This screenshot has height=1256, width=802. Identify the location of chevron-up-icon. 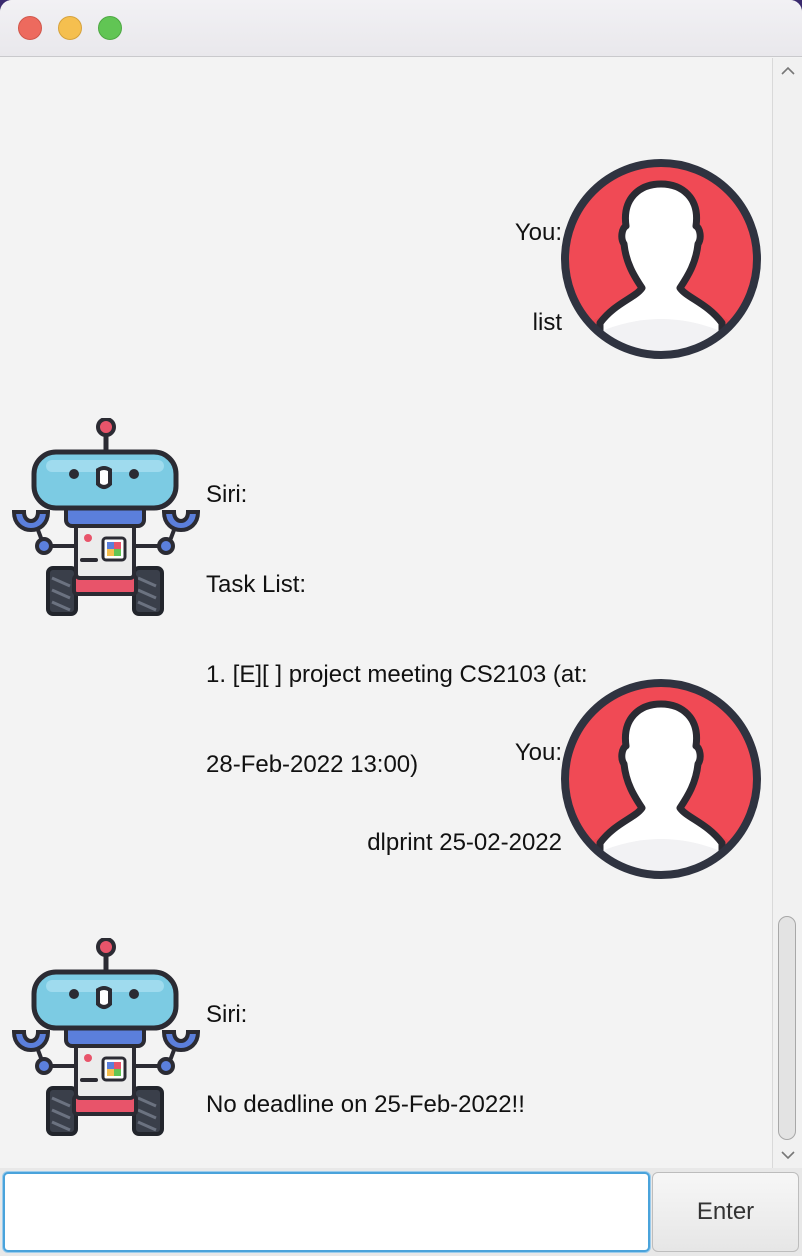
(787, 71).